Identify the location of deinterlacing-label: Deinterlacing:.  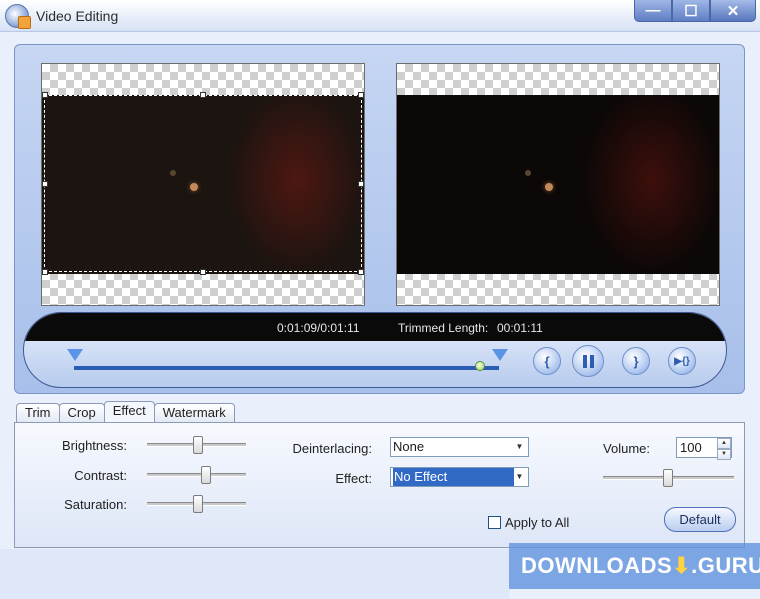
(332, 448).